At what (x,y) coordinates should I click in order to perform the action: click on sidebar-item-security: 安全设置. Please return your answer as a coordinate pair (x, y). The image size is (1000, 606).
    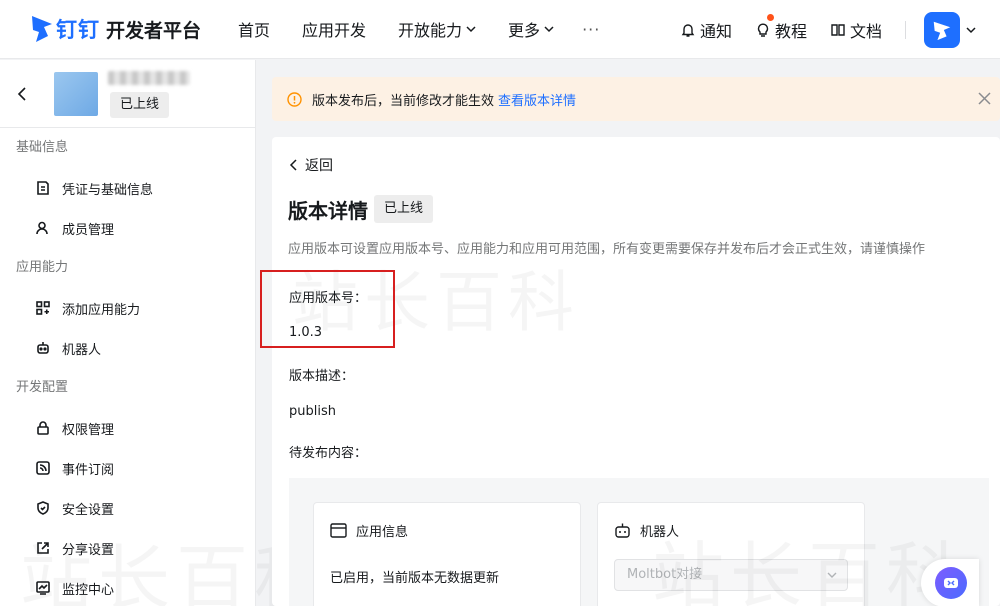
    Looking at the image, I should click on (127, 508).